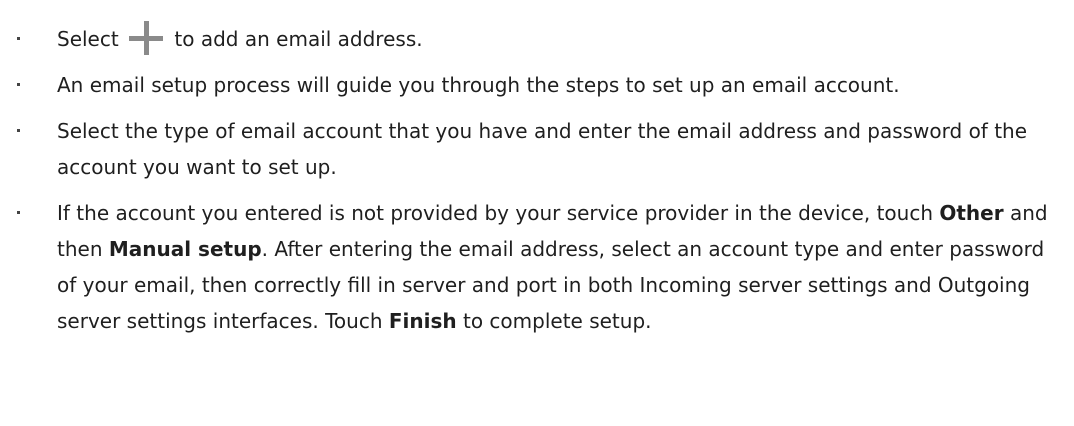 This screenshot has width=1074, height=426. What do you see at coordinates (554, 321) in the screenshot?
I see `manual-setup-text-4: to complete setup.` at bounding box center [554, 321].